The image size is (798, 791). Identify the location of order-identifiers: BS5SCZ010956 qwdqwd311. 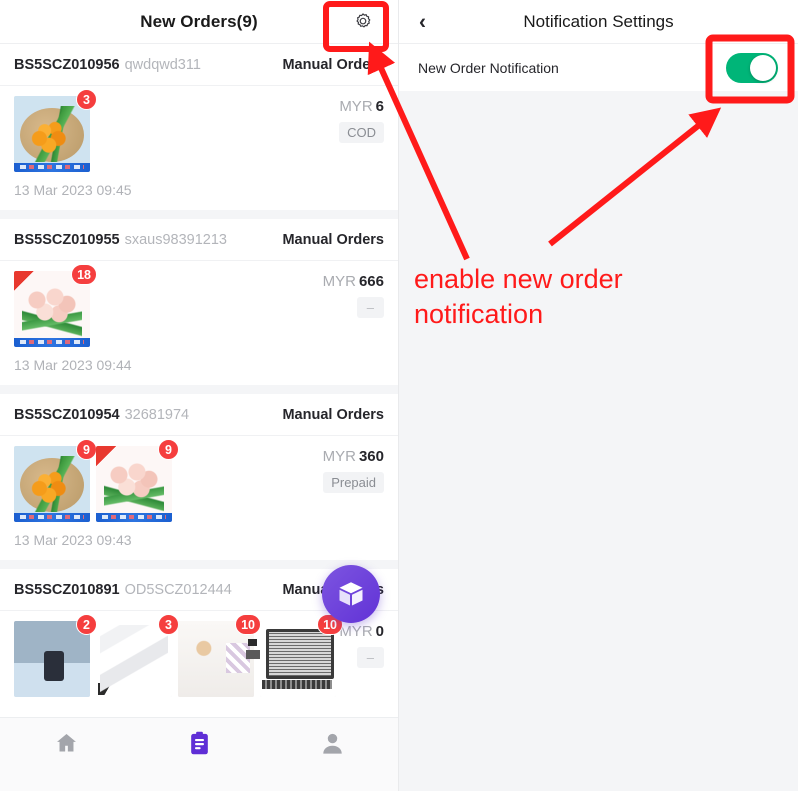
(107, 65).